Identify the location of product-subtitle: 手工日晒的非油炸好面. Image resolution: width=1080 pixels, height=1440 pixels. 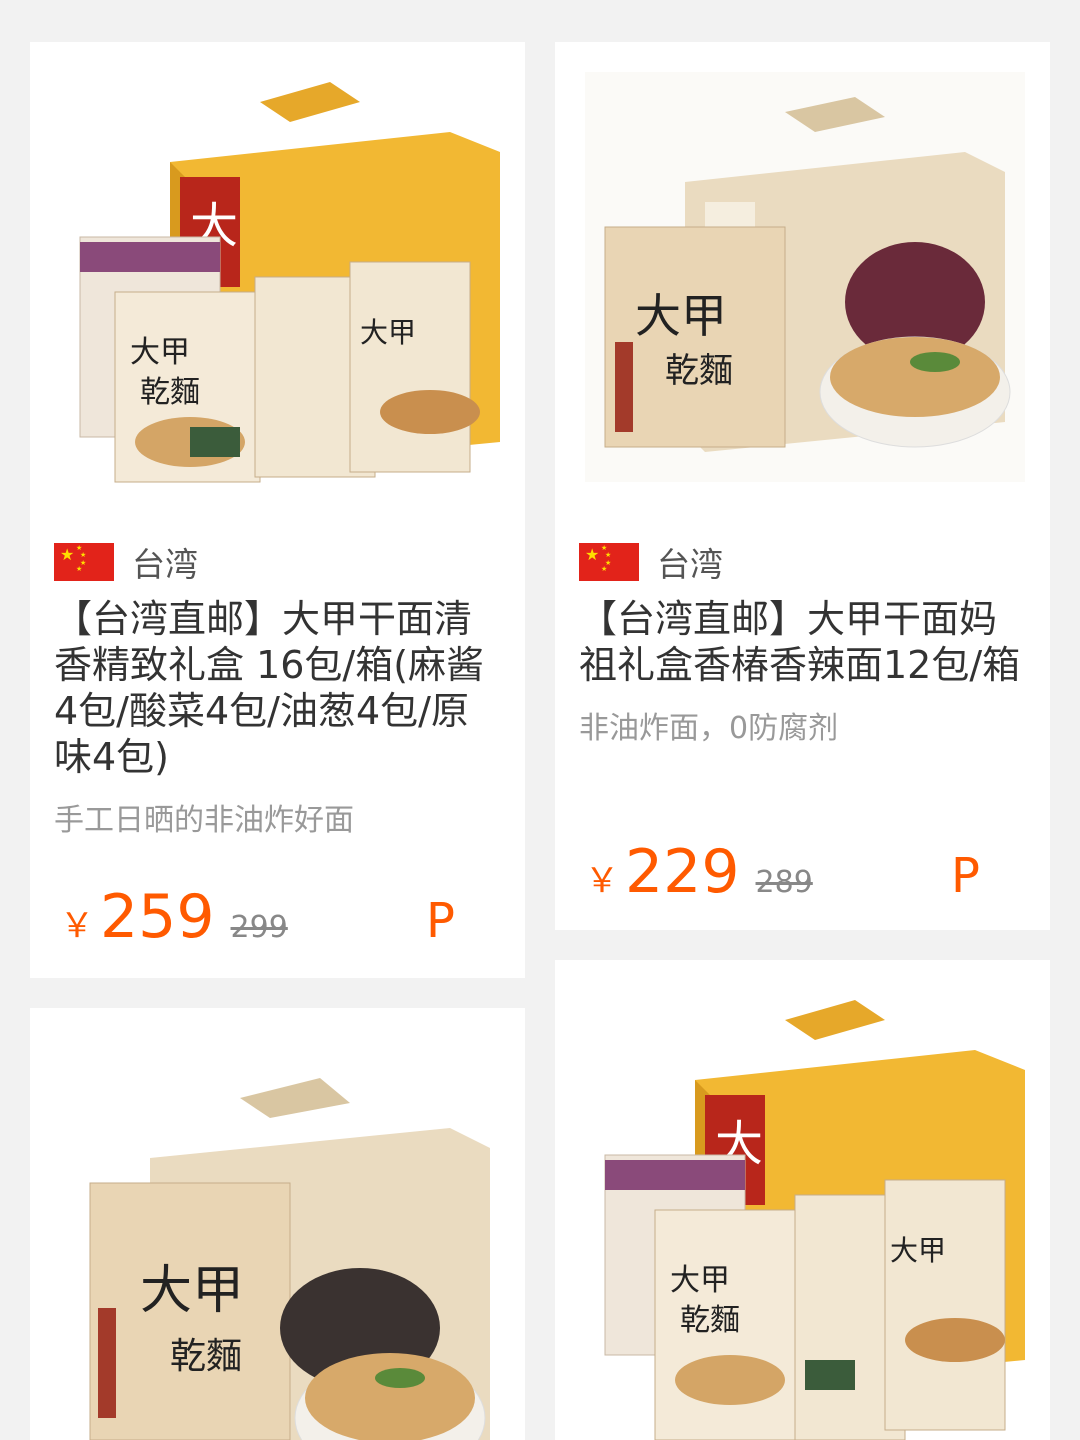
(204, 820).